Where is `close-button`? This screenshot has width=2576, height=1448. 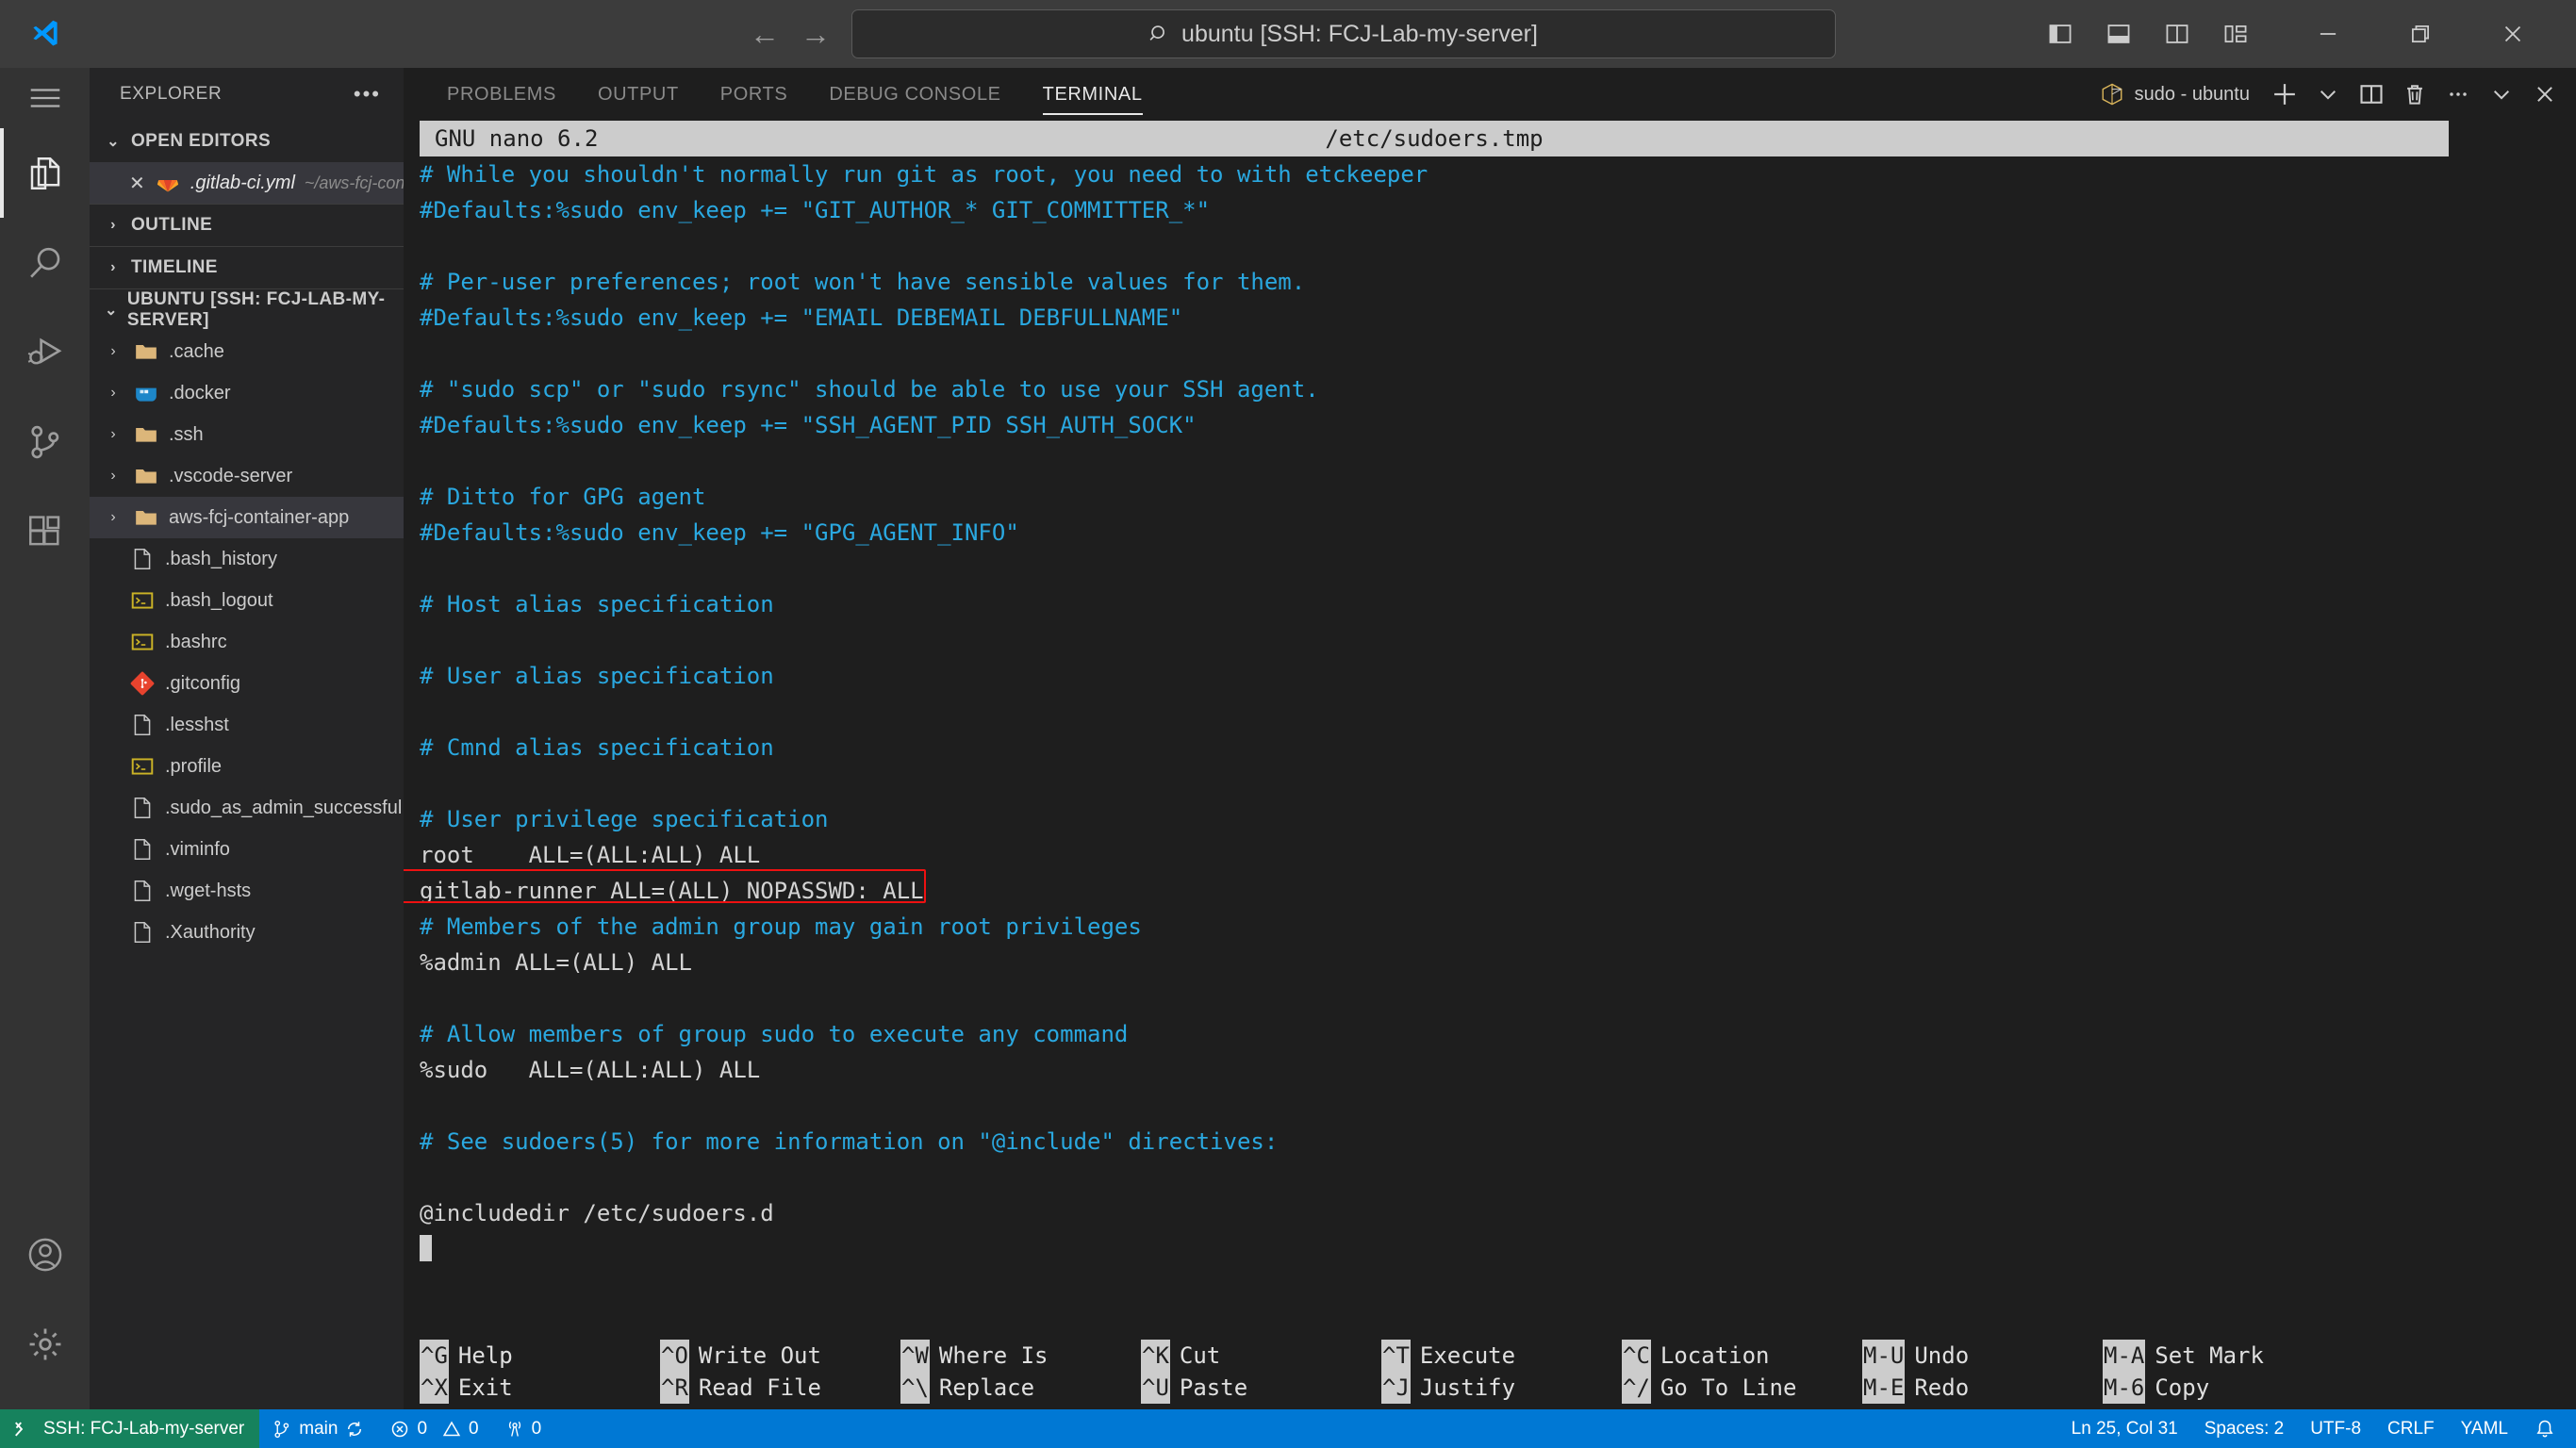
close-button is located at coordinates (2513, 34).